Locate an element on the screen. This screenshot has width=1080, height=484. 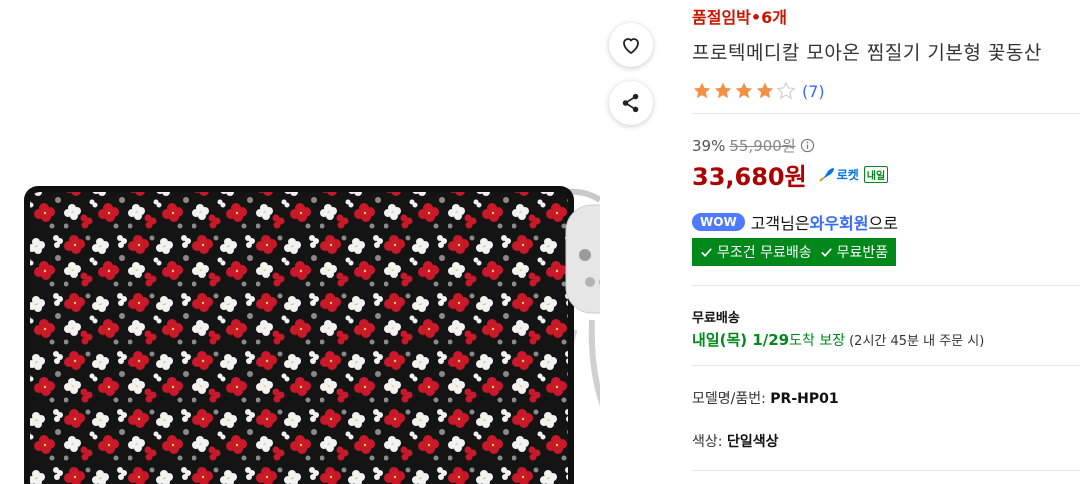
rating-row: (7) is located at coordinates (758, 91).